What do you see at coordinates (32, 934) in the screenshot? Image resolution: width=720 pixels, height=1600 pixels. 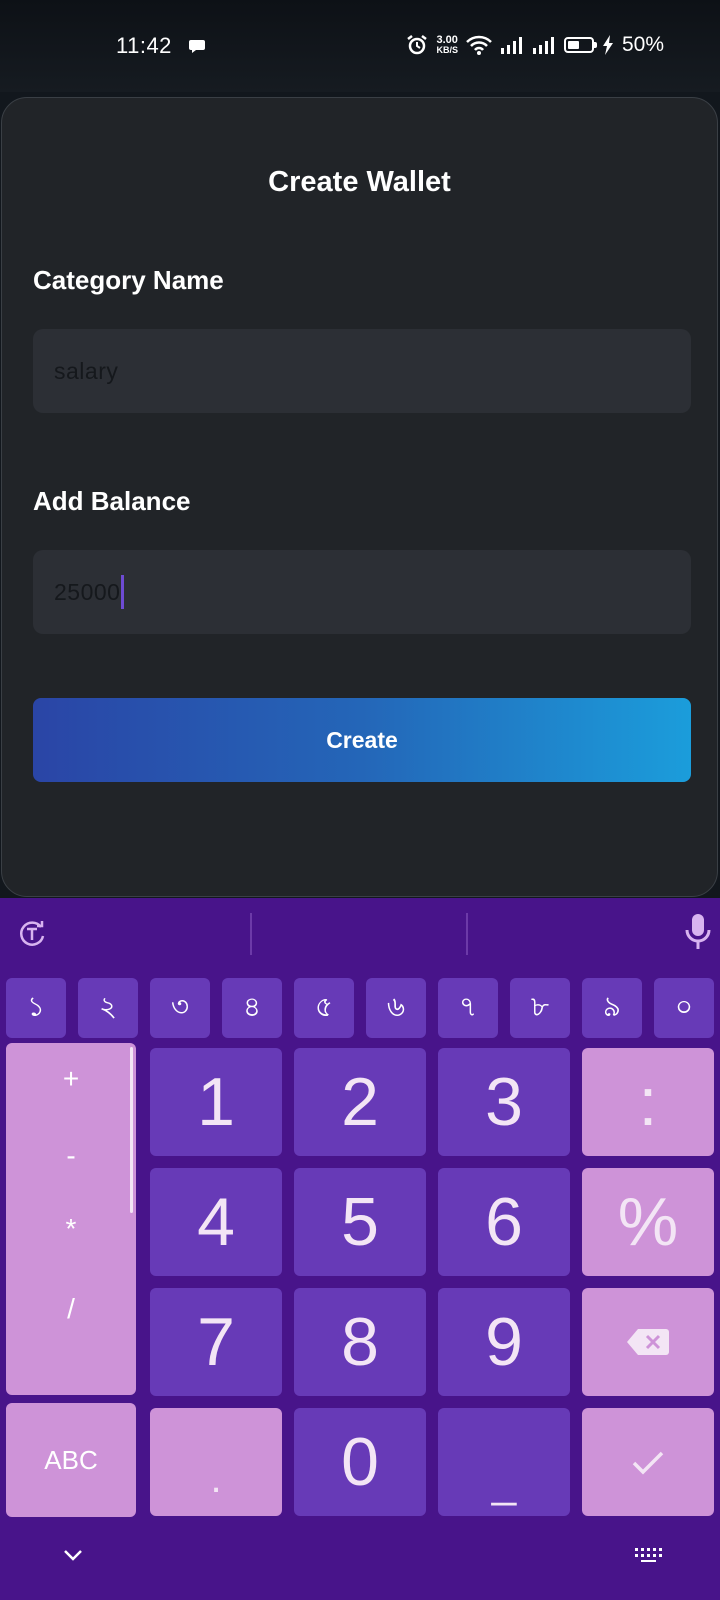 I see `translate-icon` at bounding box center [32, 934].